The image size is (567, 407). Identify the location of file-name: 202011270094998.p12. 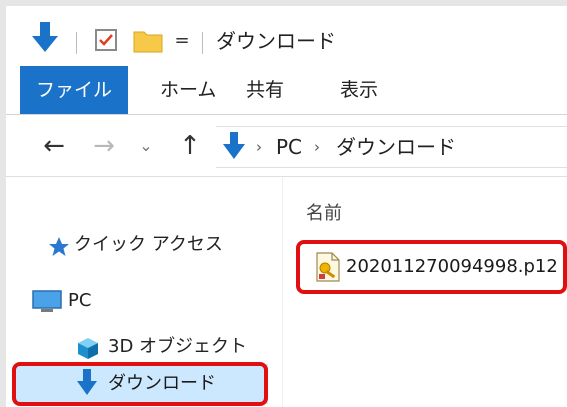
(452, 266).